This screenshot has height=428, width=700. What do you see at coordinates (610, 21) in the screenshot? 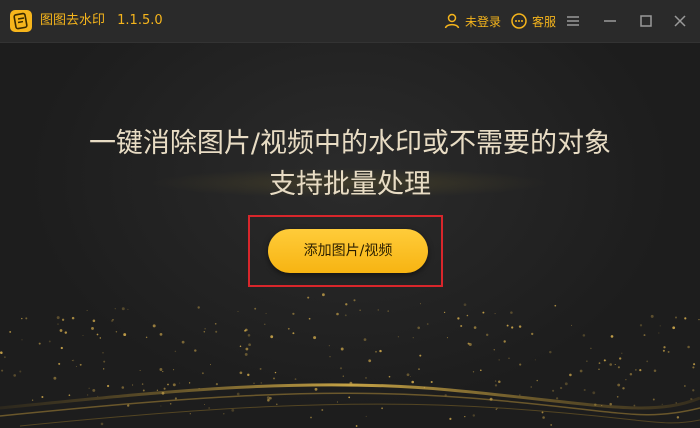
I see `minimize-button` at bounding box center [610, 21].